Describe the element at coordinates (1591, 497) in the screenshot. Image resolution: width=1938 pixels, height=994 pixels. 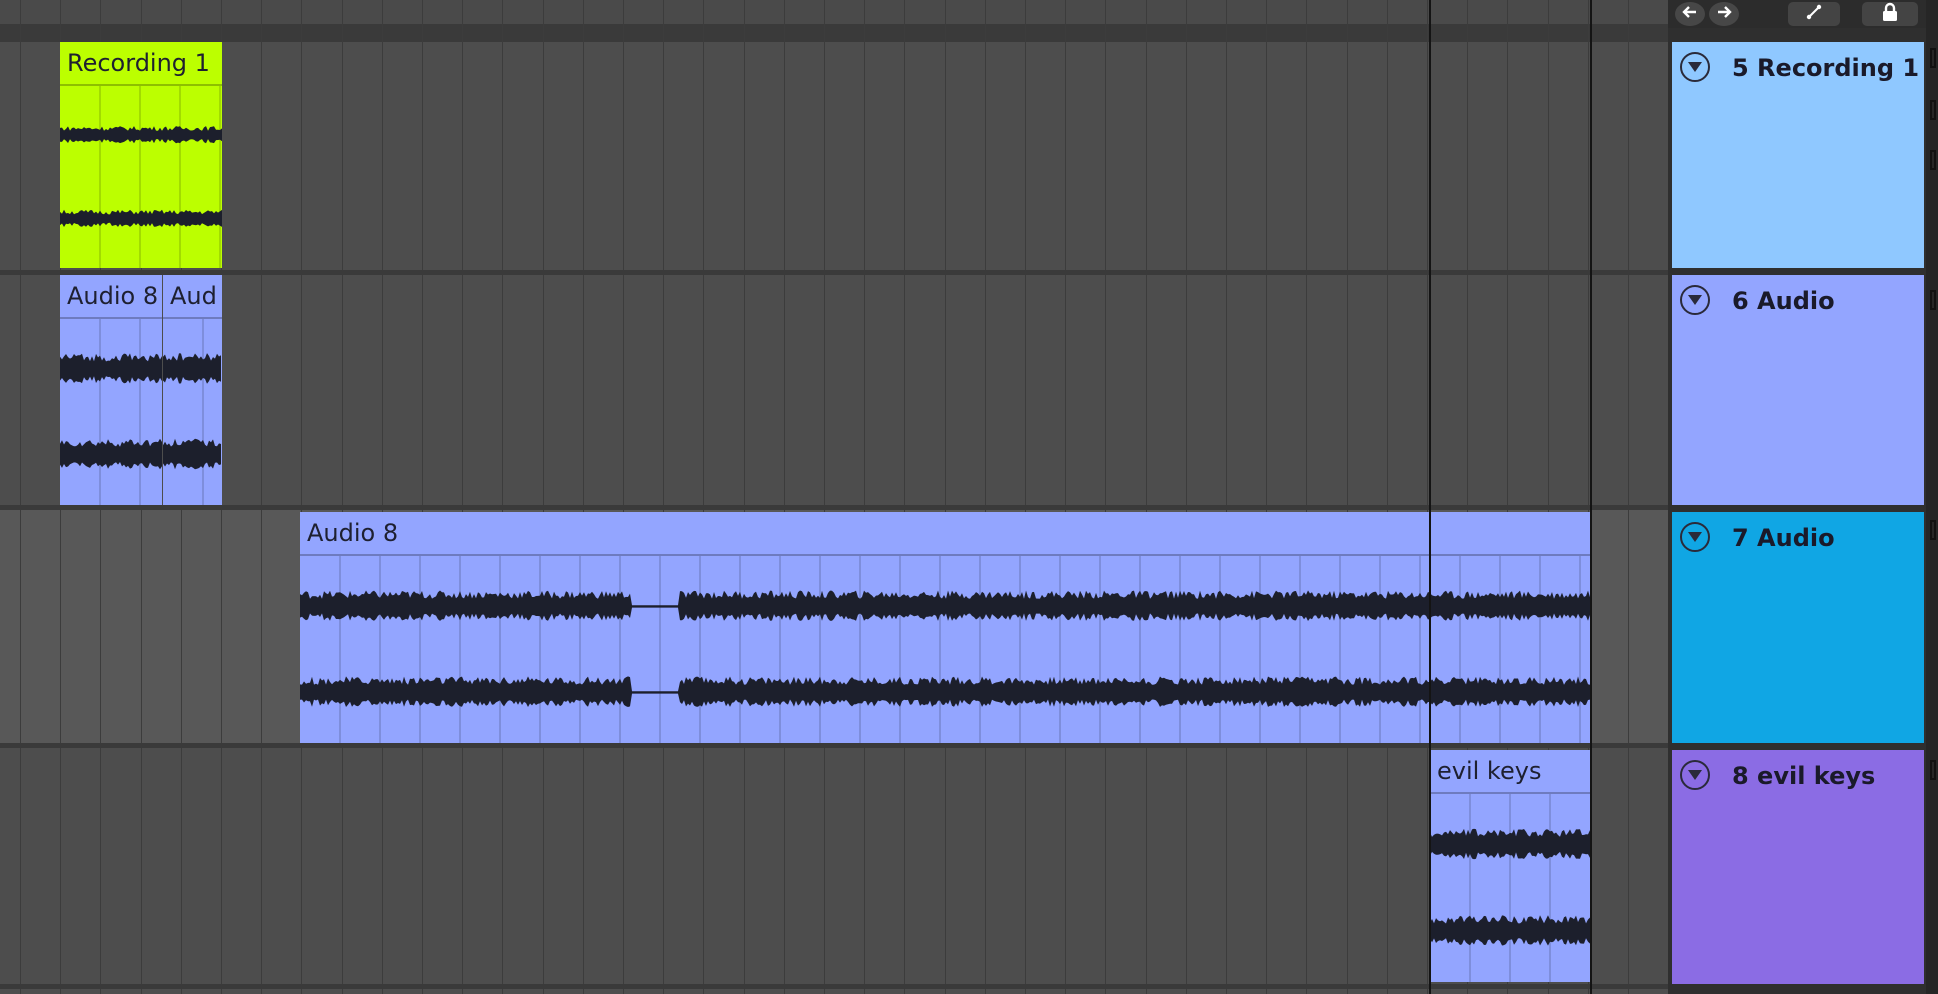
I see `loop-end-marker` at that location.